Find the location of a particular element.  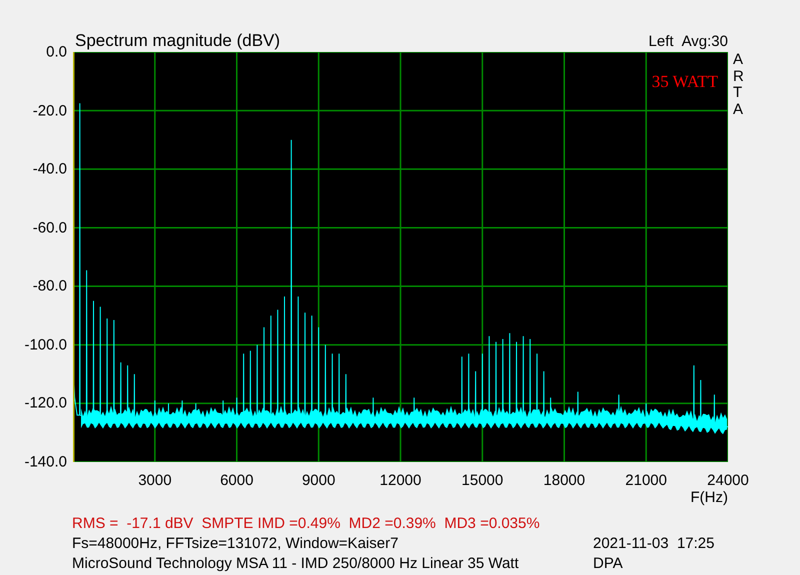

y-tick-label: -120.0 is located at coordinates (45, 403).